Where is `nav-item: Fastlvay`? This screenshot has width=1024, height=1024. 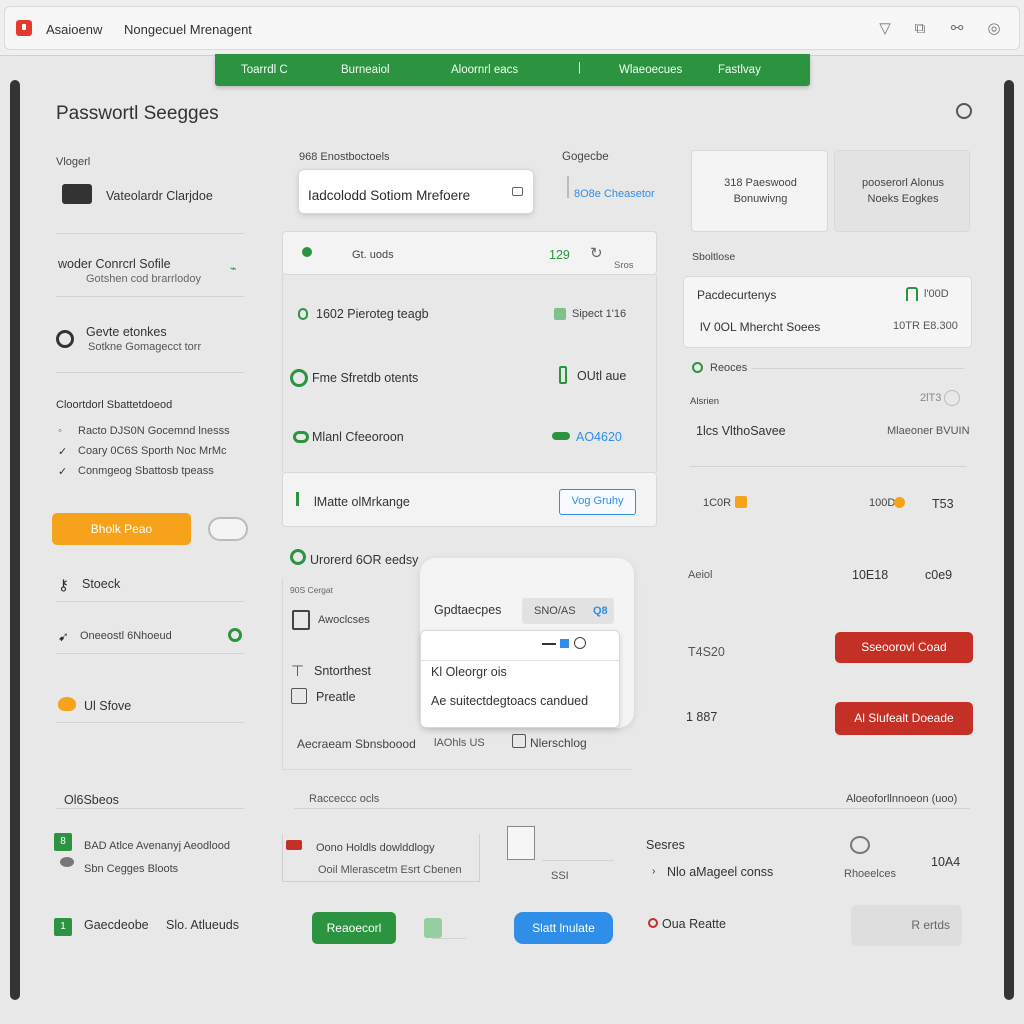 nav-item: Fastlvay is located at coordinates (739, 70).